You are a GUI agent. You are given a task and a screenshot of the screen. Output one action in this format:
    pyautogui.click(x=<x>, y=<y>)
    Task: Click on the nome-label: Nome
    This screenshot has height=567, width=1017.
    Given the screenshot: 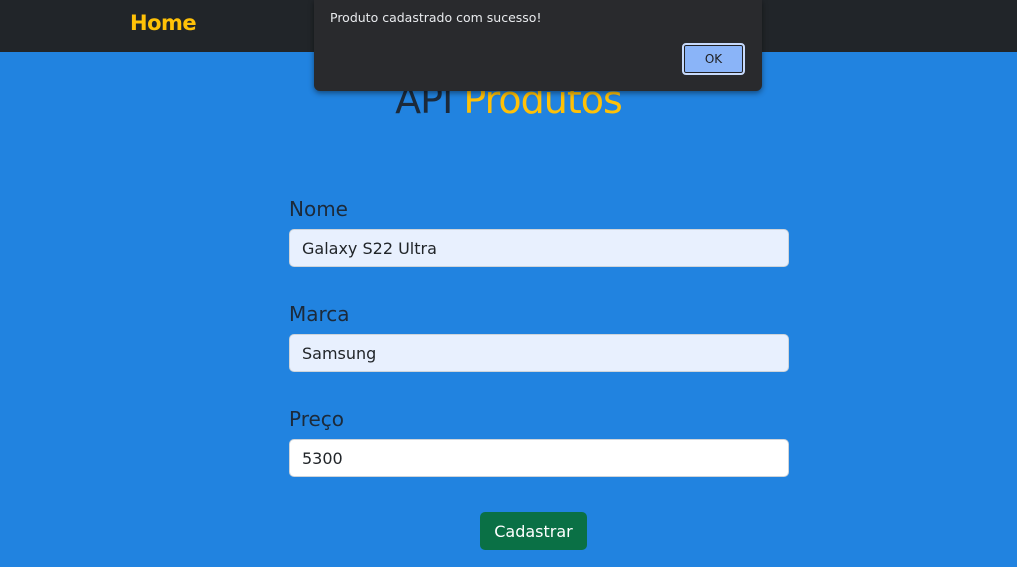 What is the action you would take?
    pyautogui.click(x=318, y=209)
    